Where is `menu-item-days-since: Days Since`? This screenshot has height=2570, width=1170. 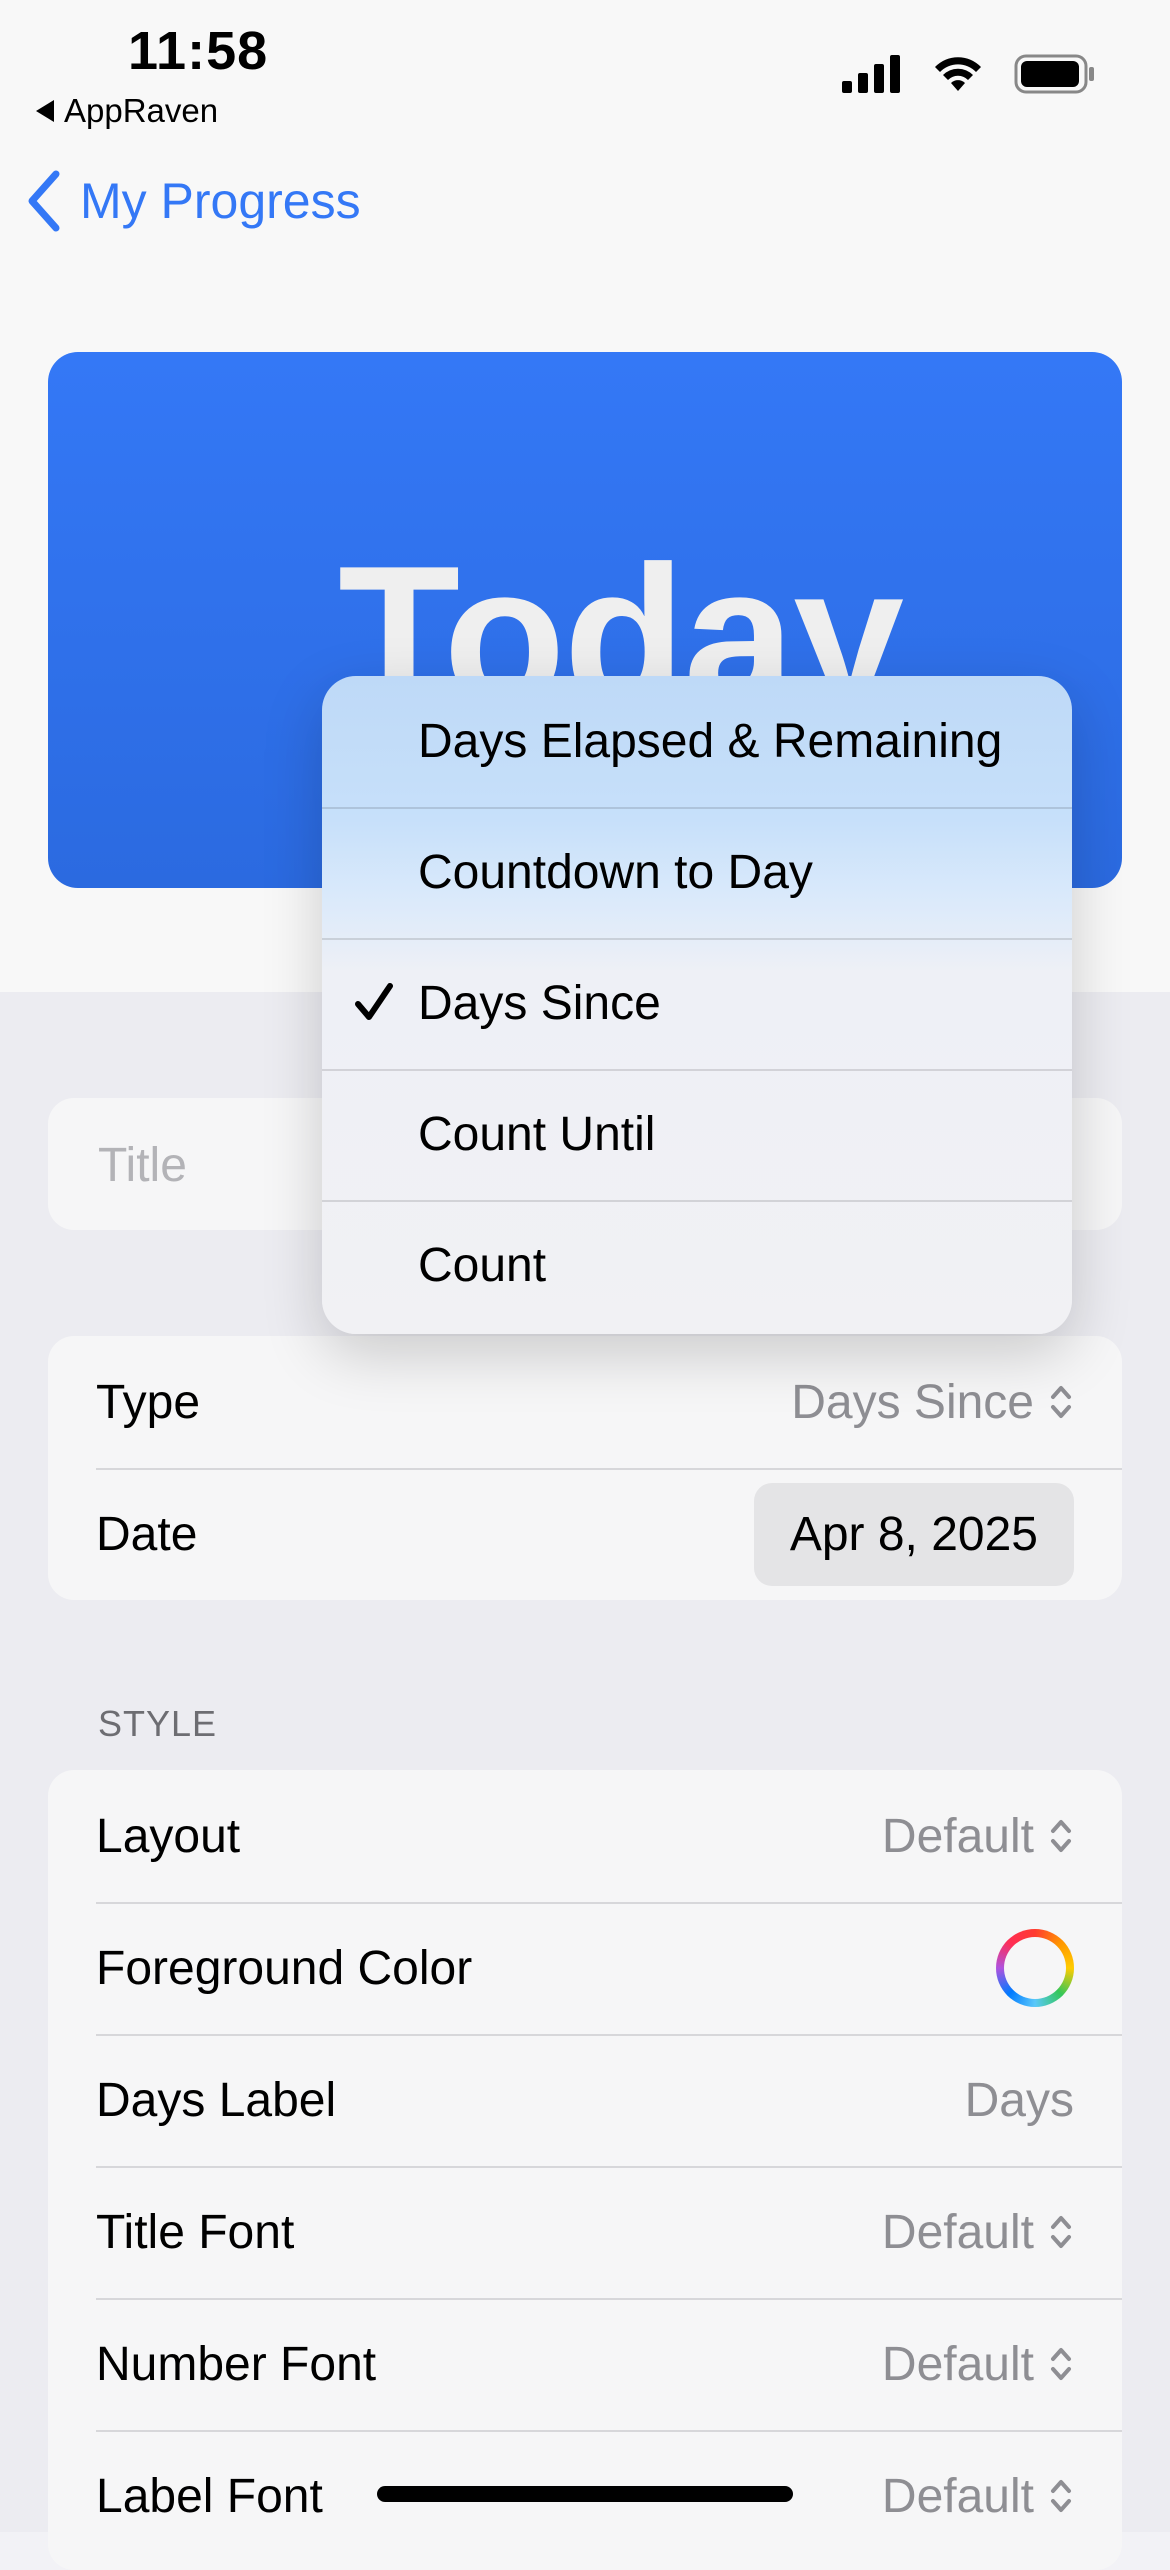
menu-item-days-since: Days Since is located at coordinates (697, 1003).